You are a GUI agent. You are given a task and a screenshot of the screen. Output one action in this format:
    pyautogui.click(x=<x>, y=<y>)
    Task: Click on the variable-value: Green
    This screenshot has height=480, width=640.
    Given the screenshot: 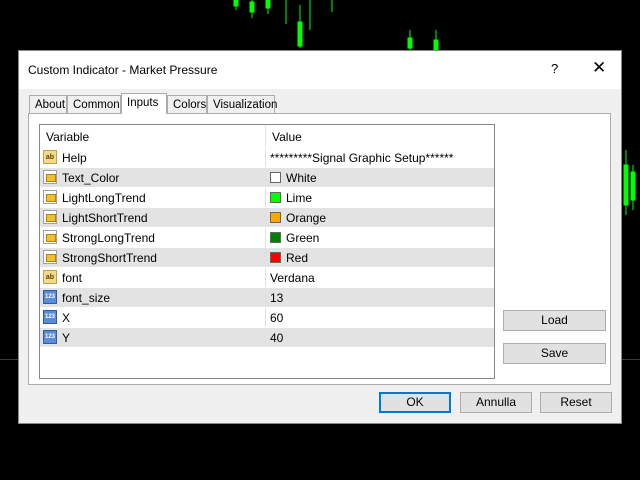 What is the action you would take?
    pyautogui.click(x=302, y=238)
    